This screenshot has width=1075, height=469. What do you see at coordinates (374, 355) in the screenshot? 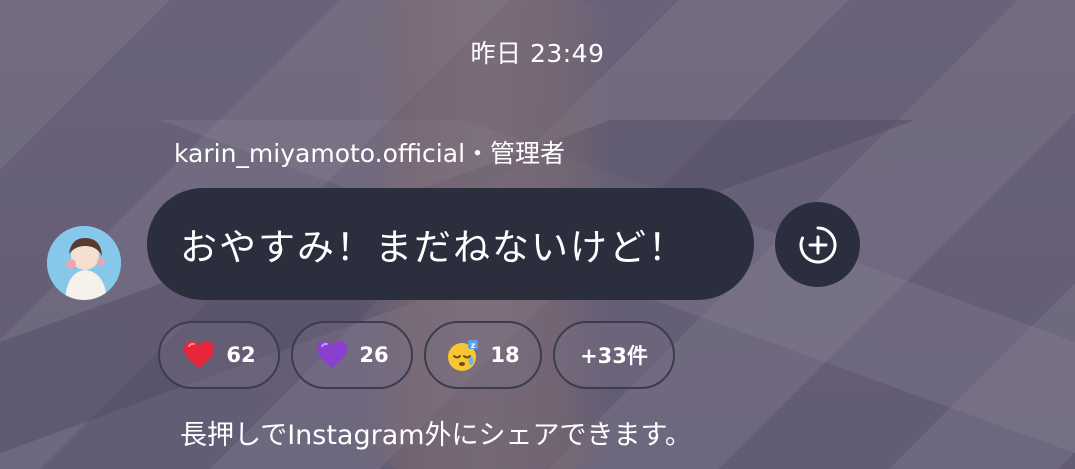
I see `reaction-count: 26` at bounding box center [374, 355].